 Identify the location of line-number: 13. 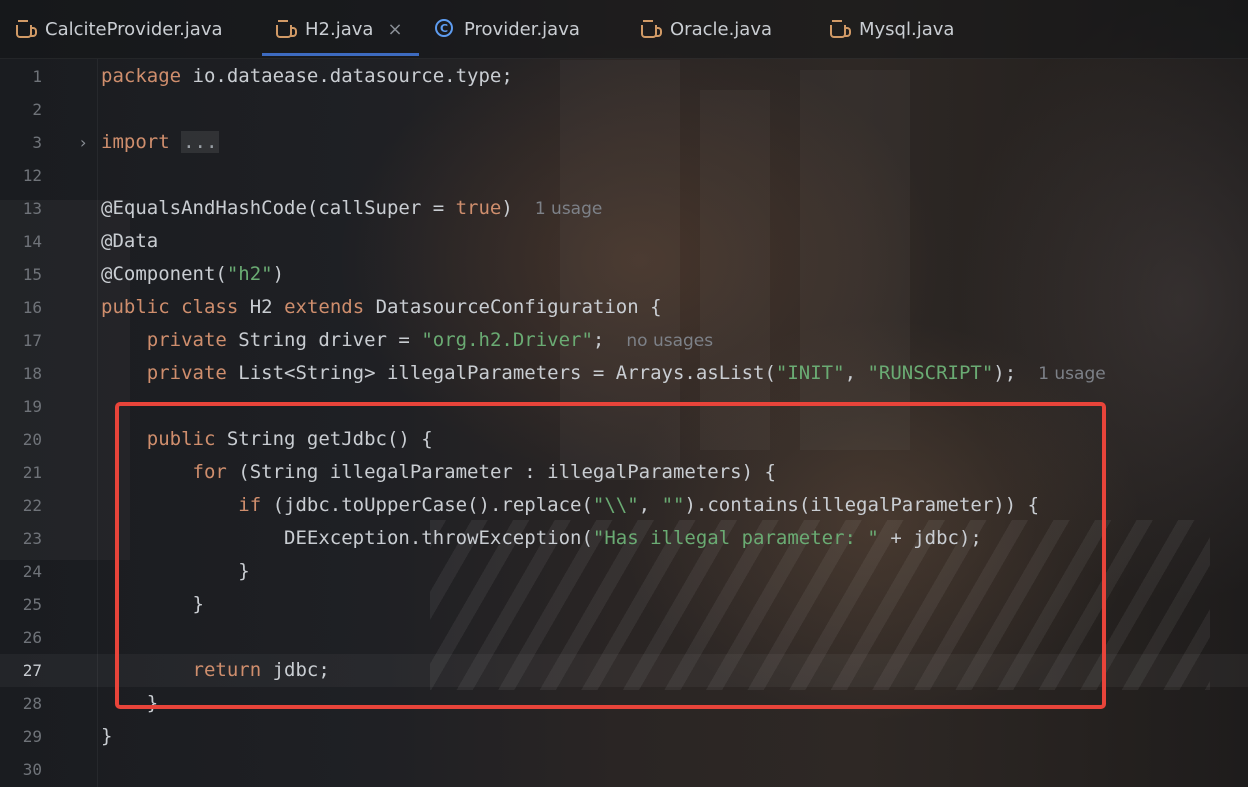
(32, 208).